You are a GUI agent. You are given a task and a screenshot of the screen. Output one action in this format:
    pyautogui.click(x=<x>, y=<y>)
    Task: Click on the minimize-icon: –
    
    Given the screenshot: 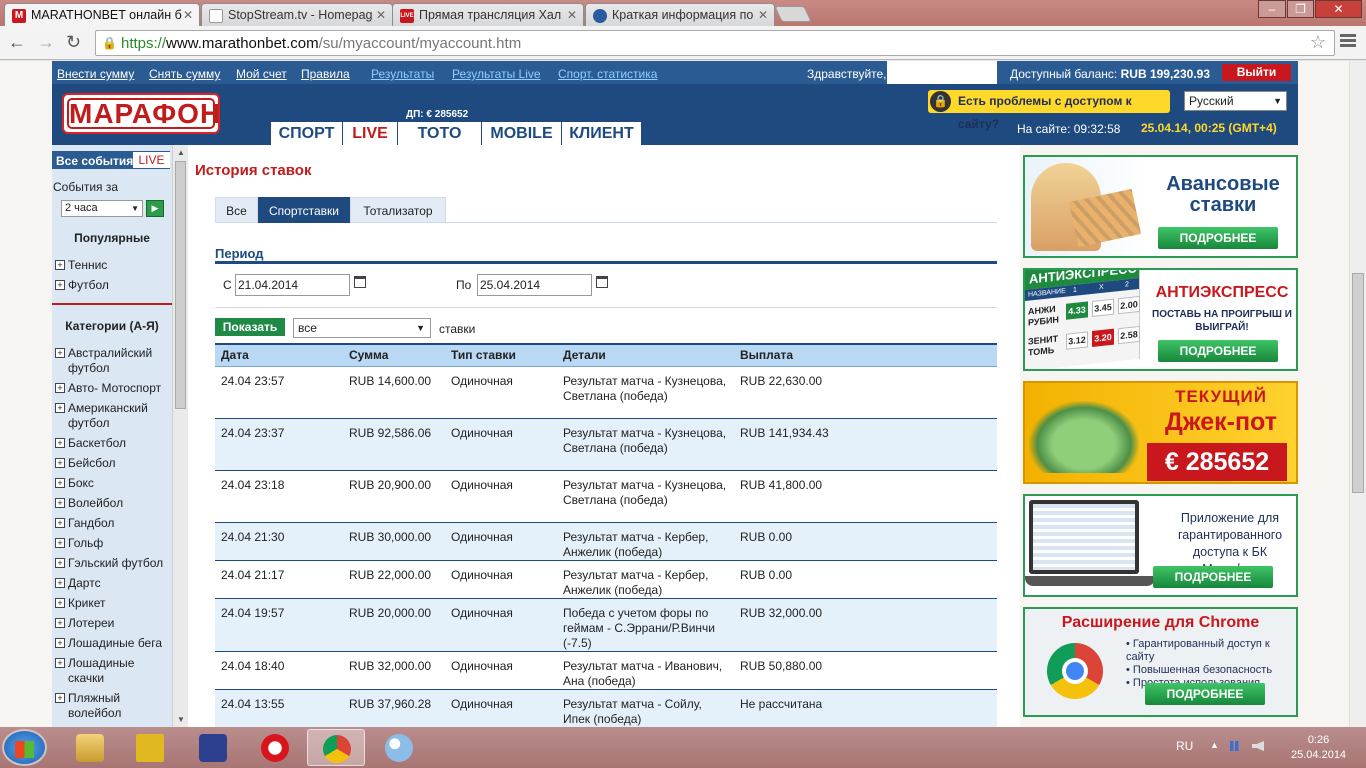 What is the action you would take?
    pyautogui.click(x=1272, y=9)
    